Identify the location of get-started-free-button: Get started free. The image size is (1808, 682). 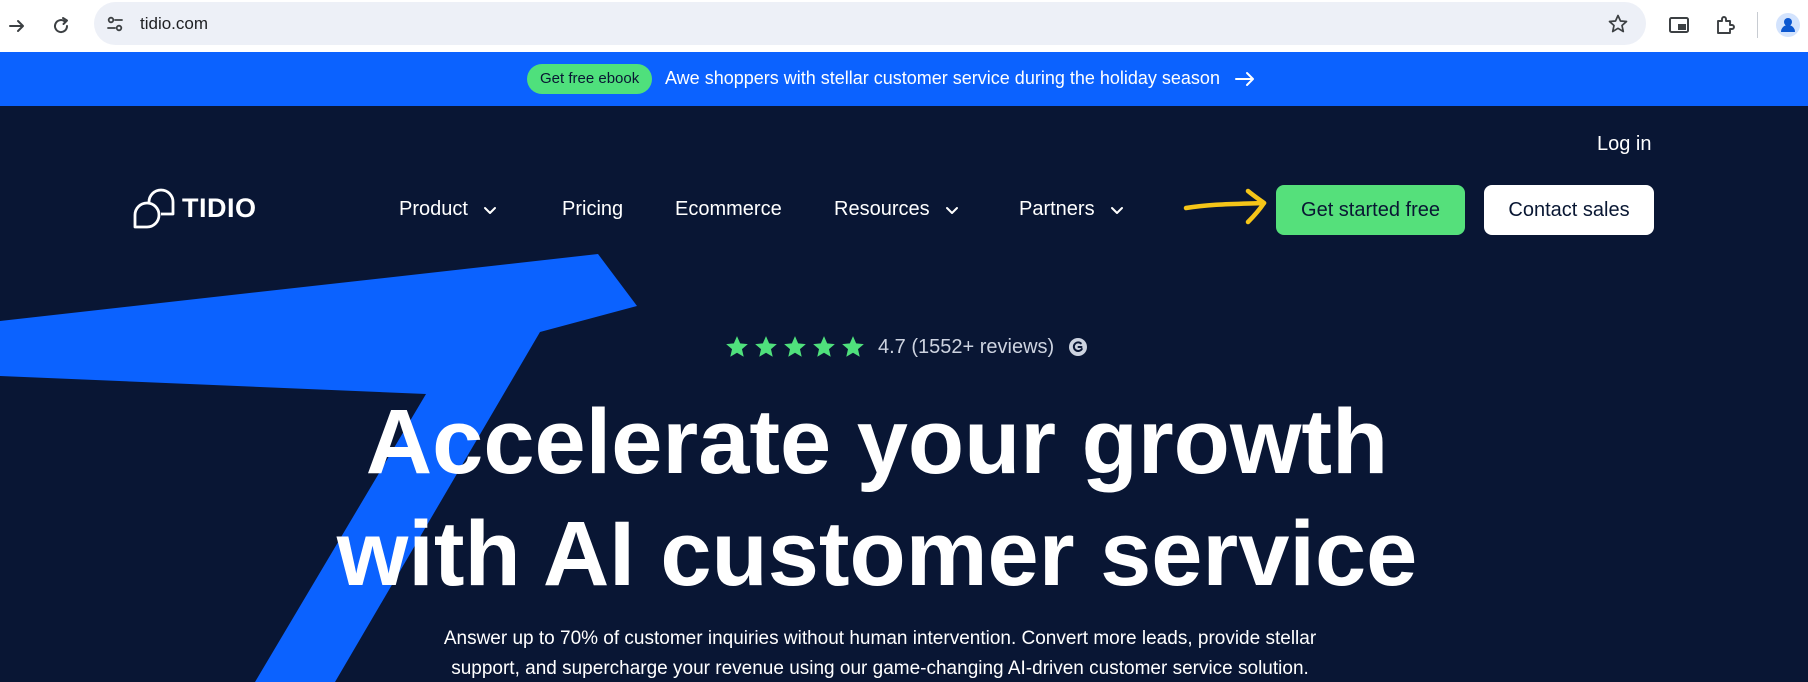
(1370, 210).